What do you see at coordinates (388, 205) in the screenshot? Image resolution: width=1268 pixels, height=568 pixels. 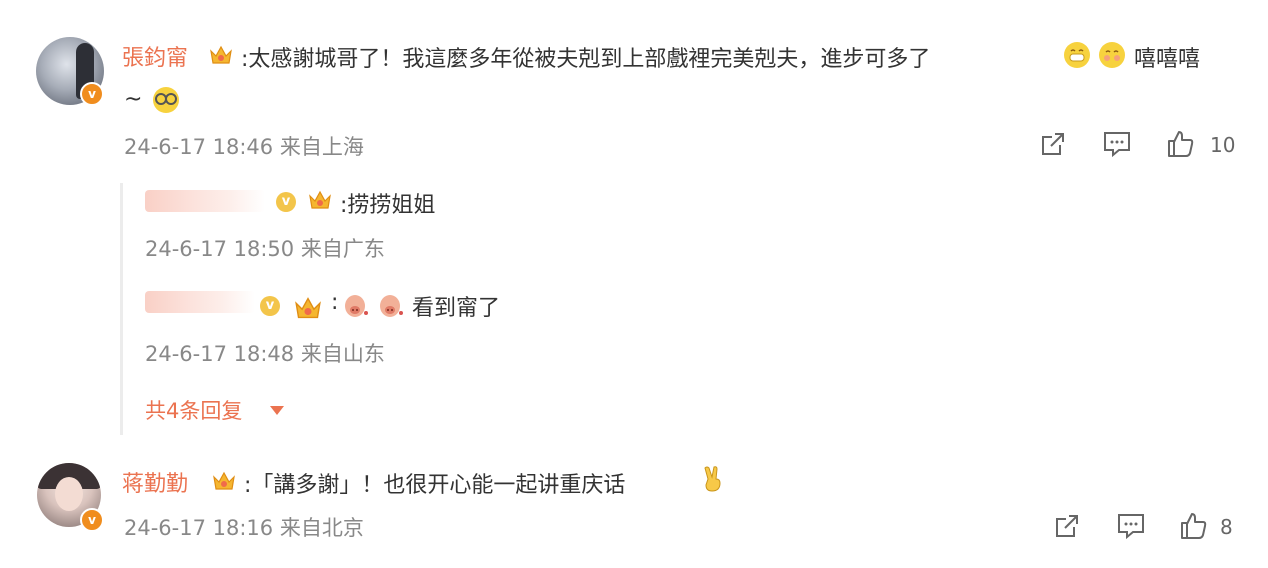 I see `reply-text: :捞捞姐姐` at bounding box center [388, 205].